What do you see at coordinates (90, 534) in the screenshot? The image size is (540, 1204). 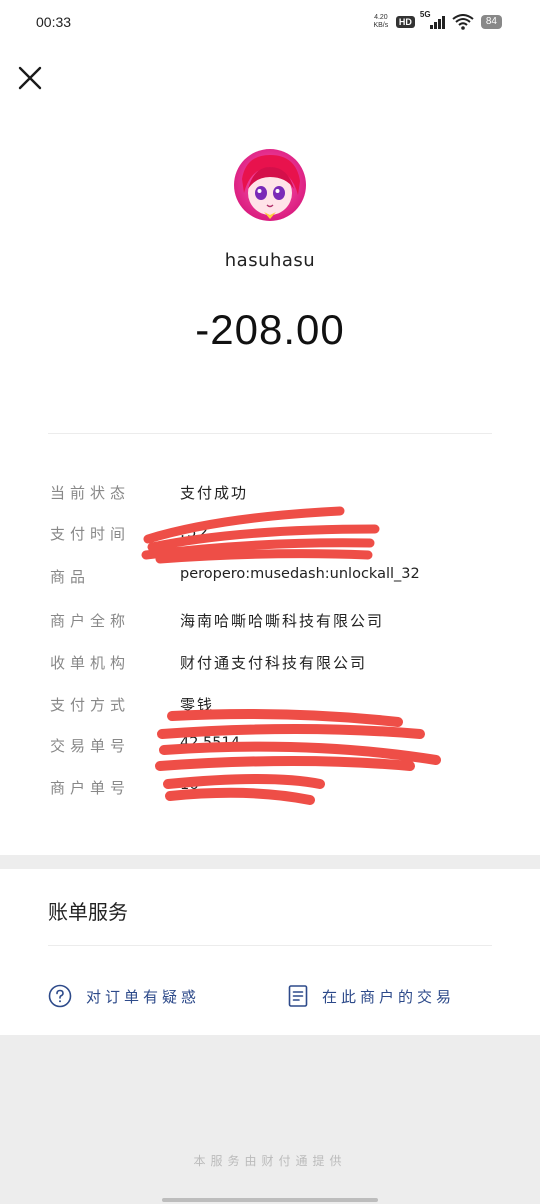 I see `detail-label: 支付时间` at bounding box center [90, 534].